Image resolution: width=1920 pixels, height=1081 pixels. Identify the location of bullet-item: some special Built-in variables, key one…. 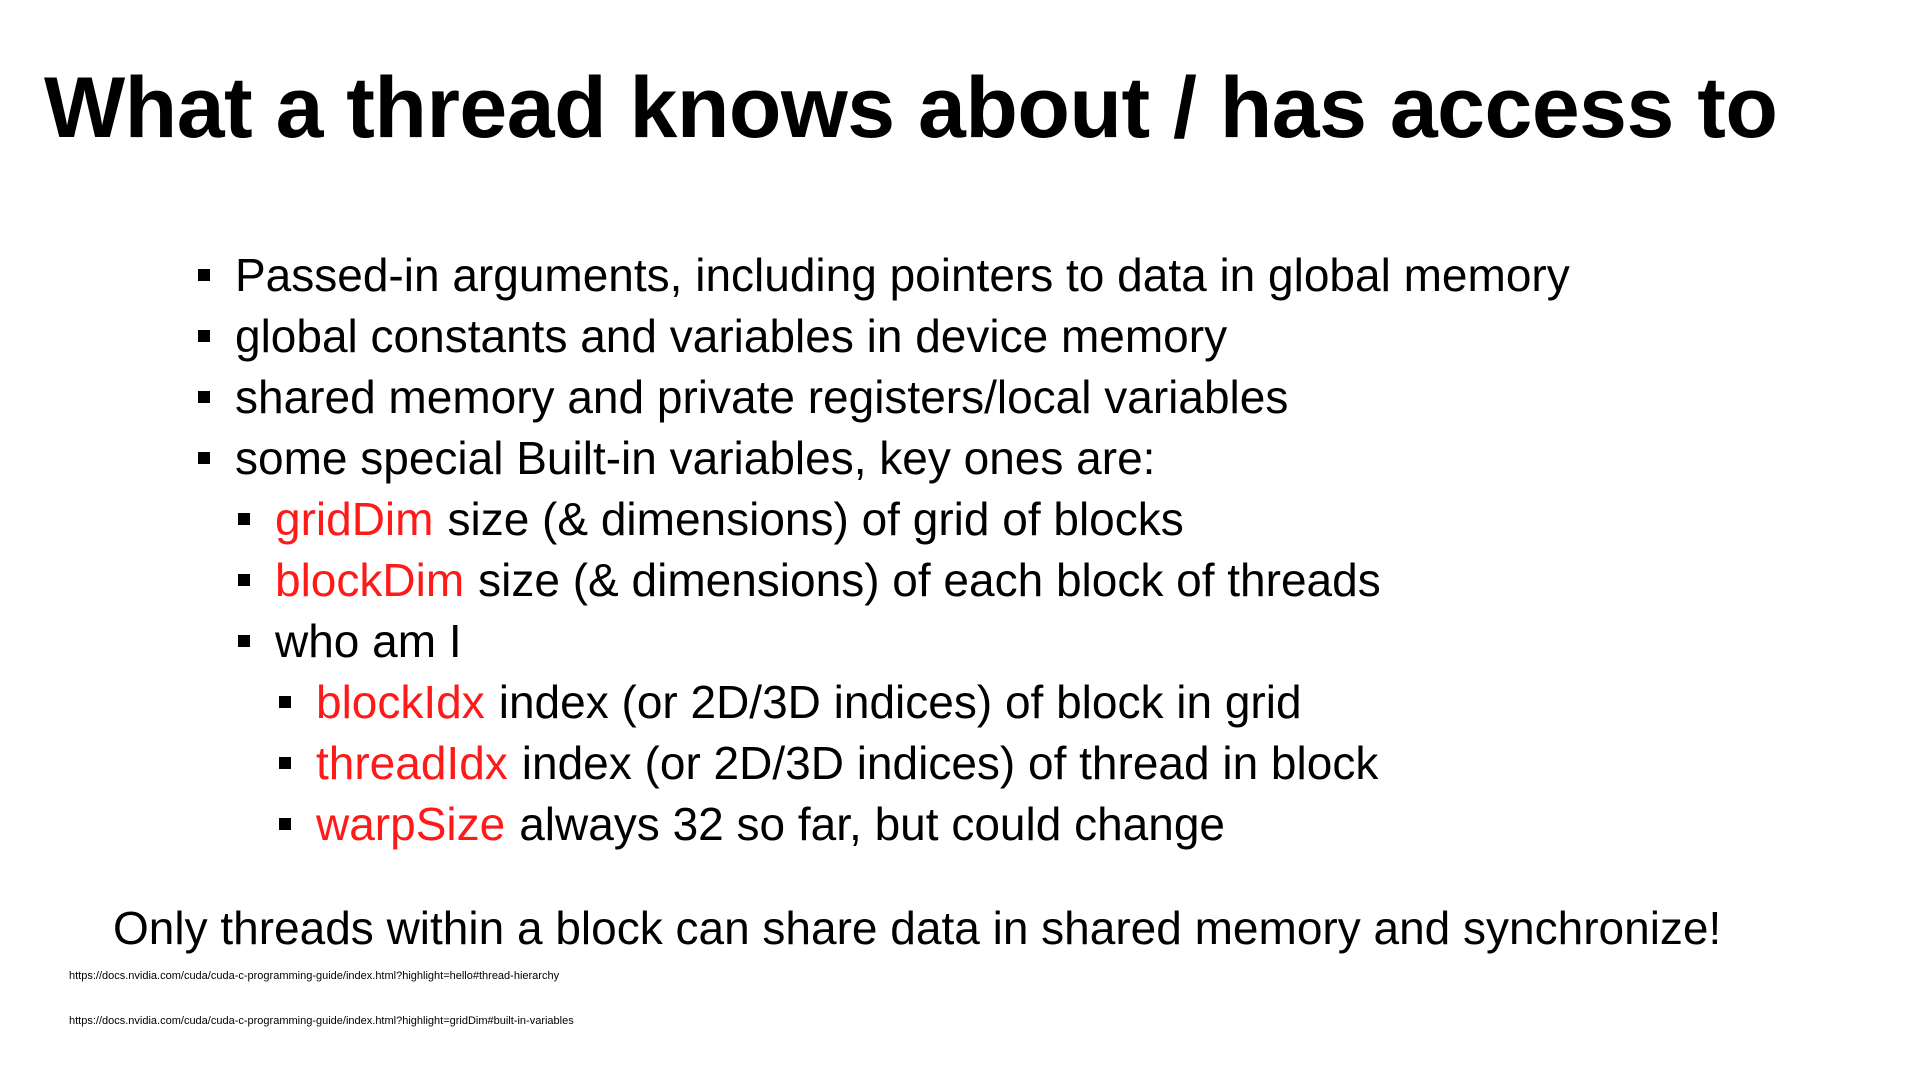
(676, 457).